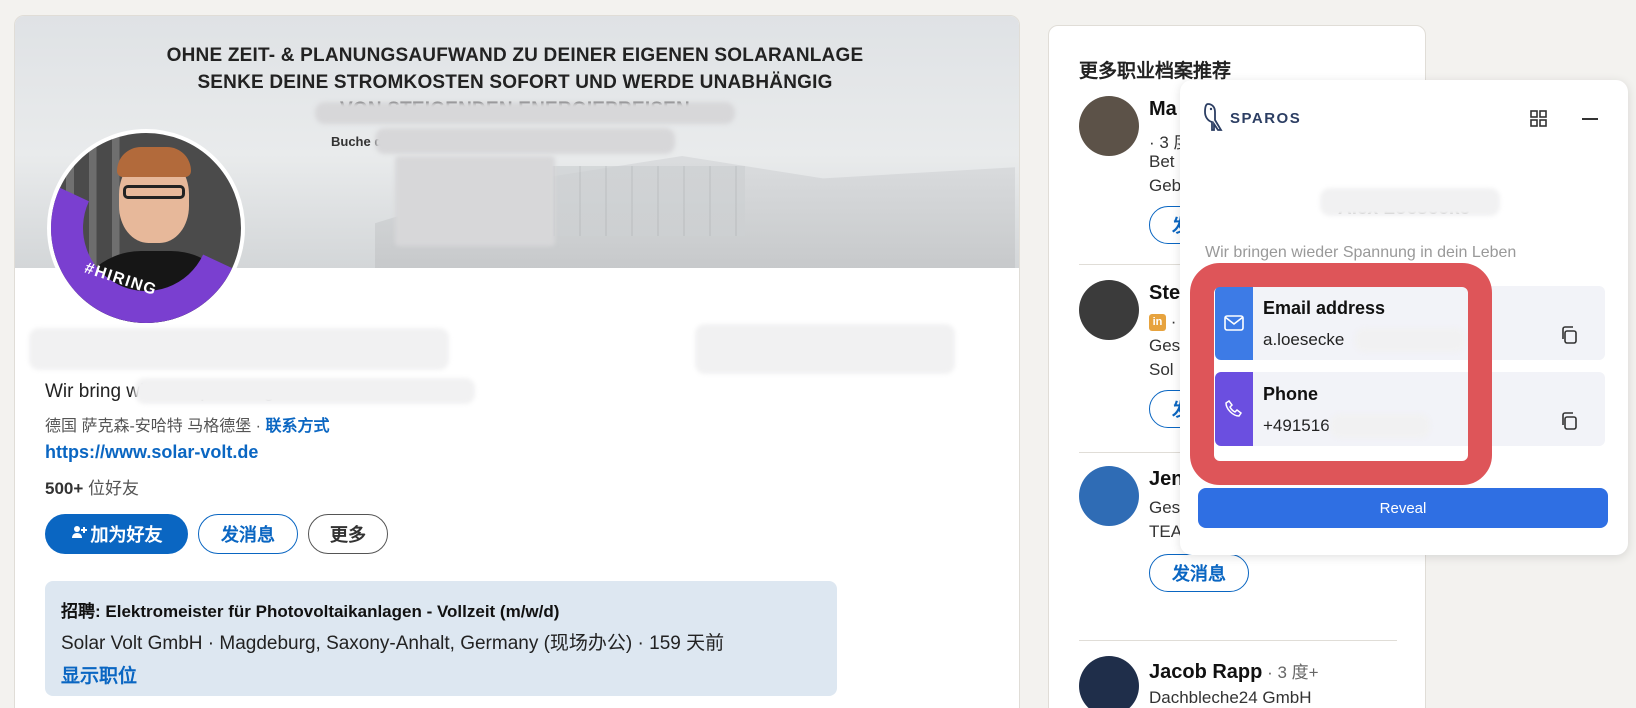 The image size is (1636, 708). What do you see at coordinates (441, 674) in the screenshot?
I see `show-job-link: 显示职位` at bounding box center [441, 674].